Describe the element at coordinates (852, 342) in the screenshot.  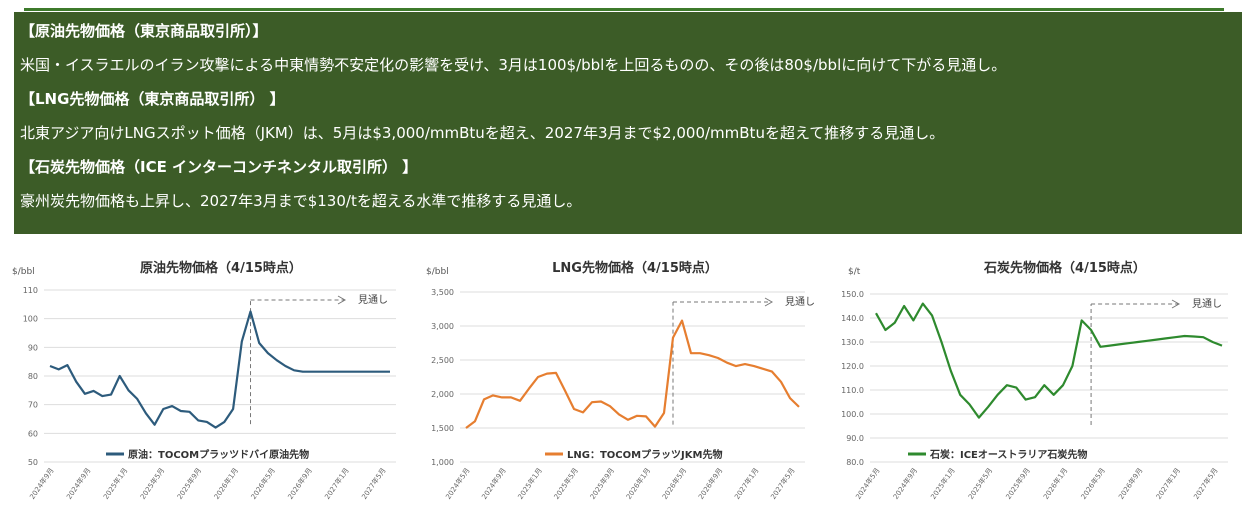
I see `y-tick-label: 130.0` at that location.